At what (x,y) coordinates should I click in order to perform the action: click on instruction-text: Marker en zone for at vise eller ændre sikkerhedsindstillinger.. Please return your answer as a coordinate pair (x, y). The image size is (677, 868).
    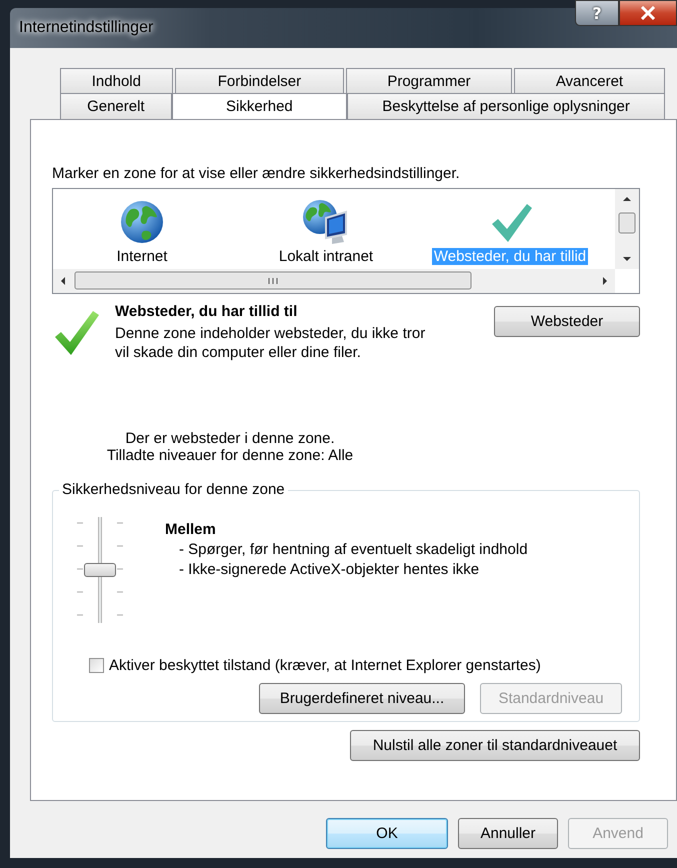
    Looking at the image, I should click on (256, 173).